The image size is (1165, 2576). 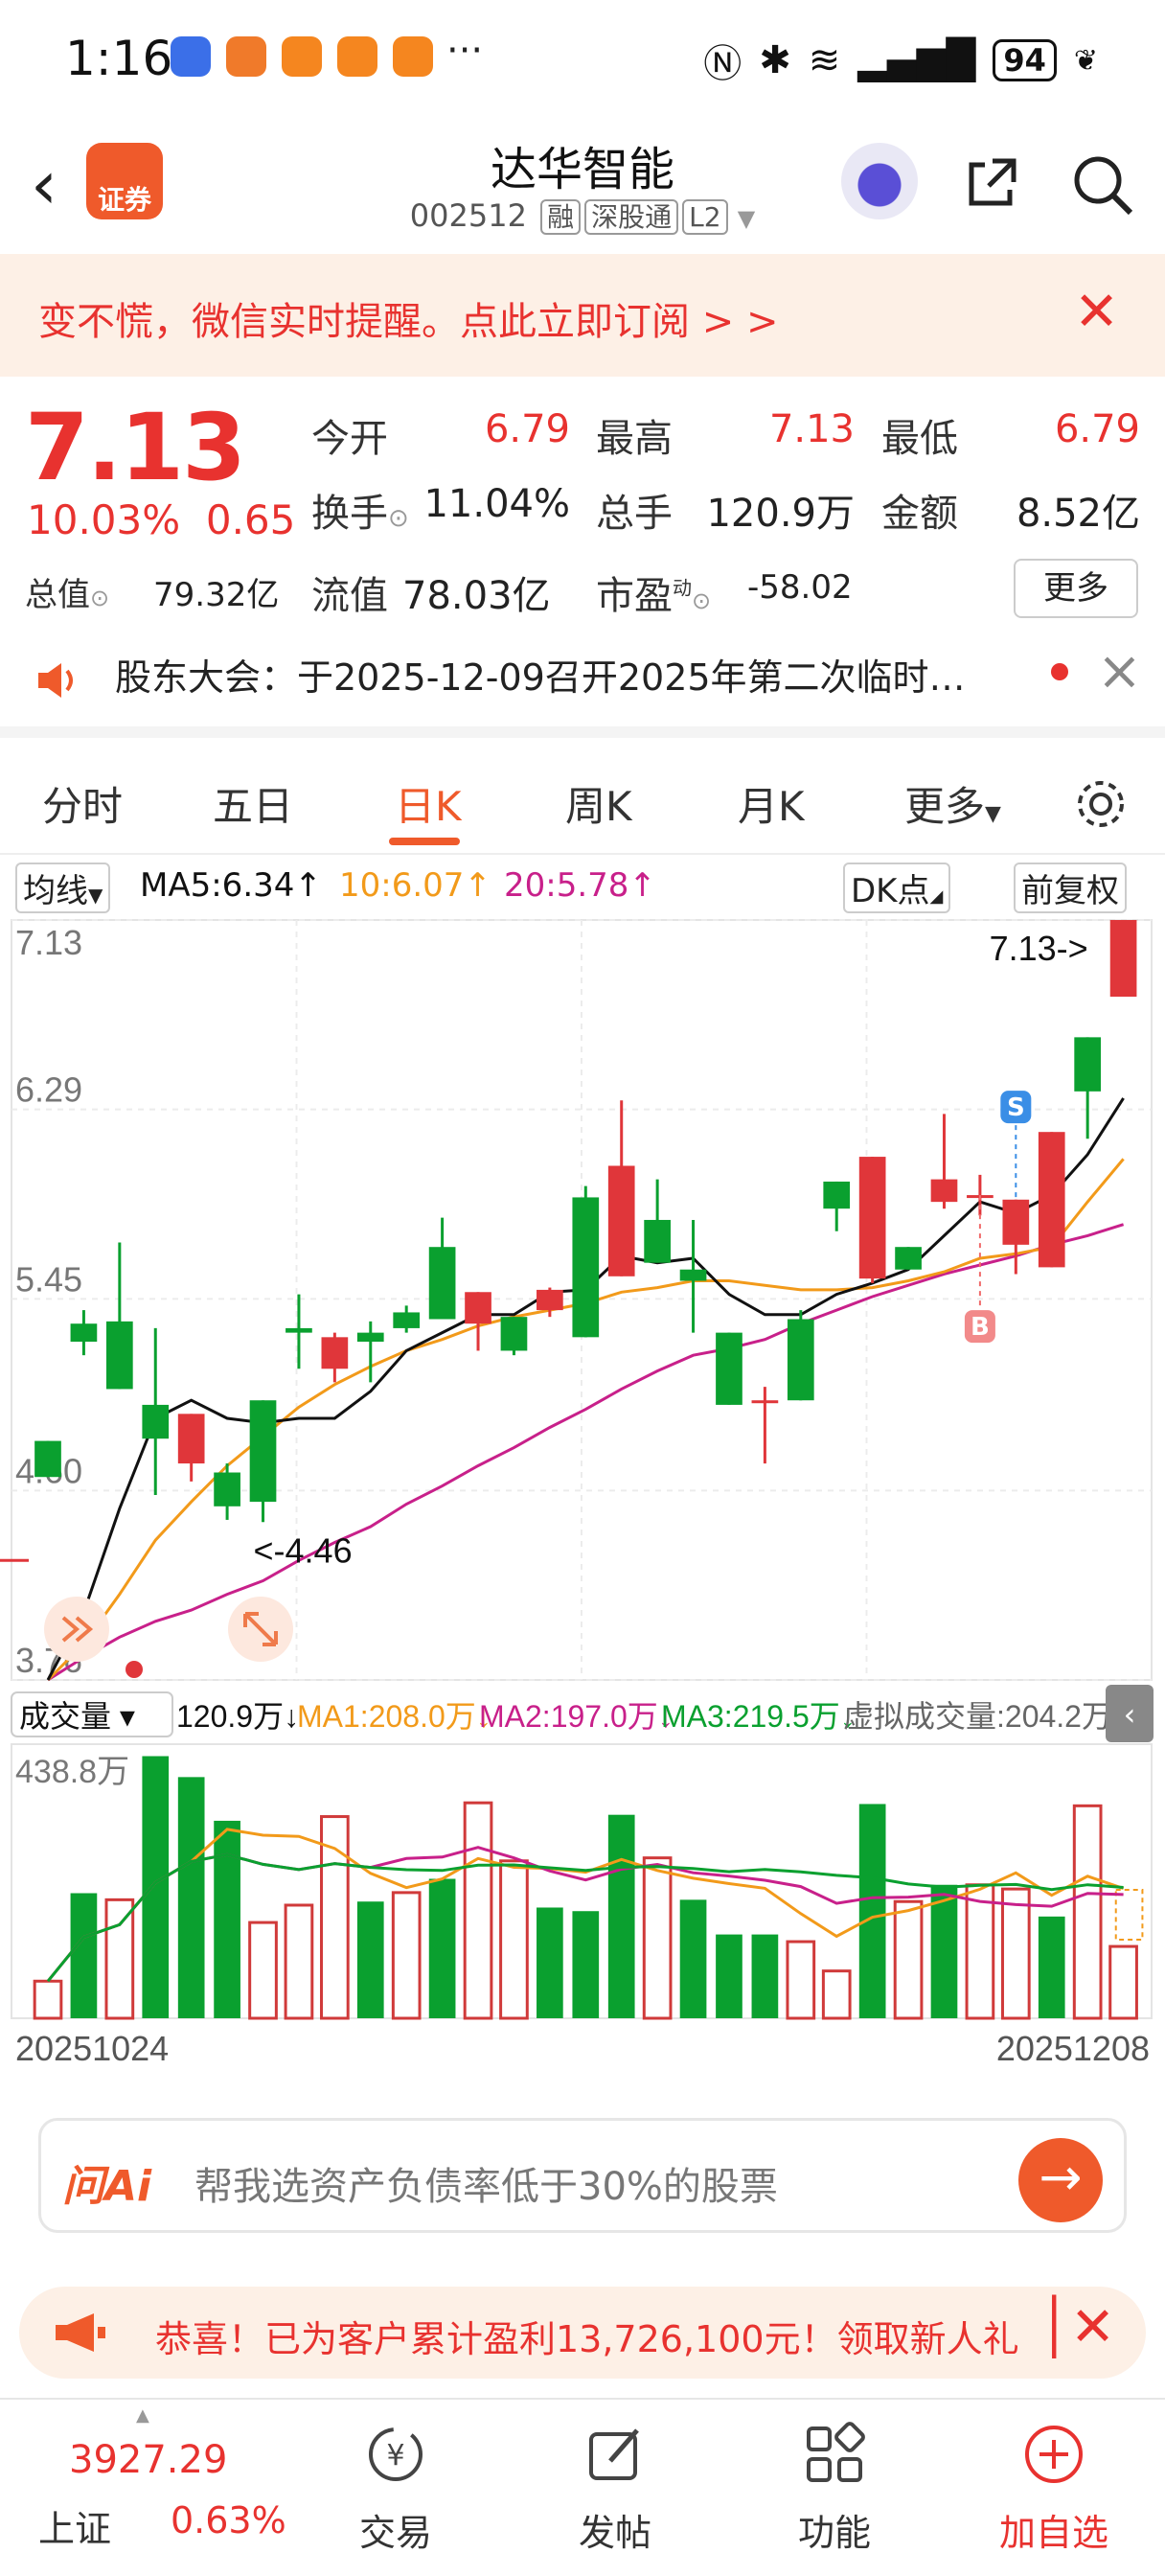 I want to click on date-start-label: 20251024, so click(x=92, y=2048).